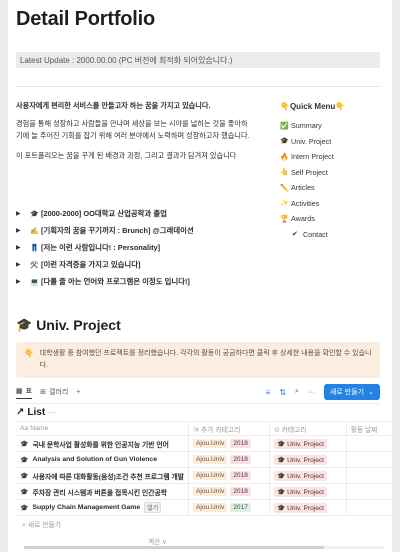 This screenshot has height=552, width=400. I want to click on add-row-button: + 새로 만들기, so click(41, 524).